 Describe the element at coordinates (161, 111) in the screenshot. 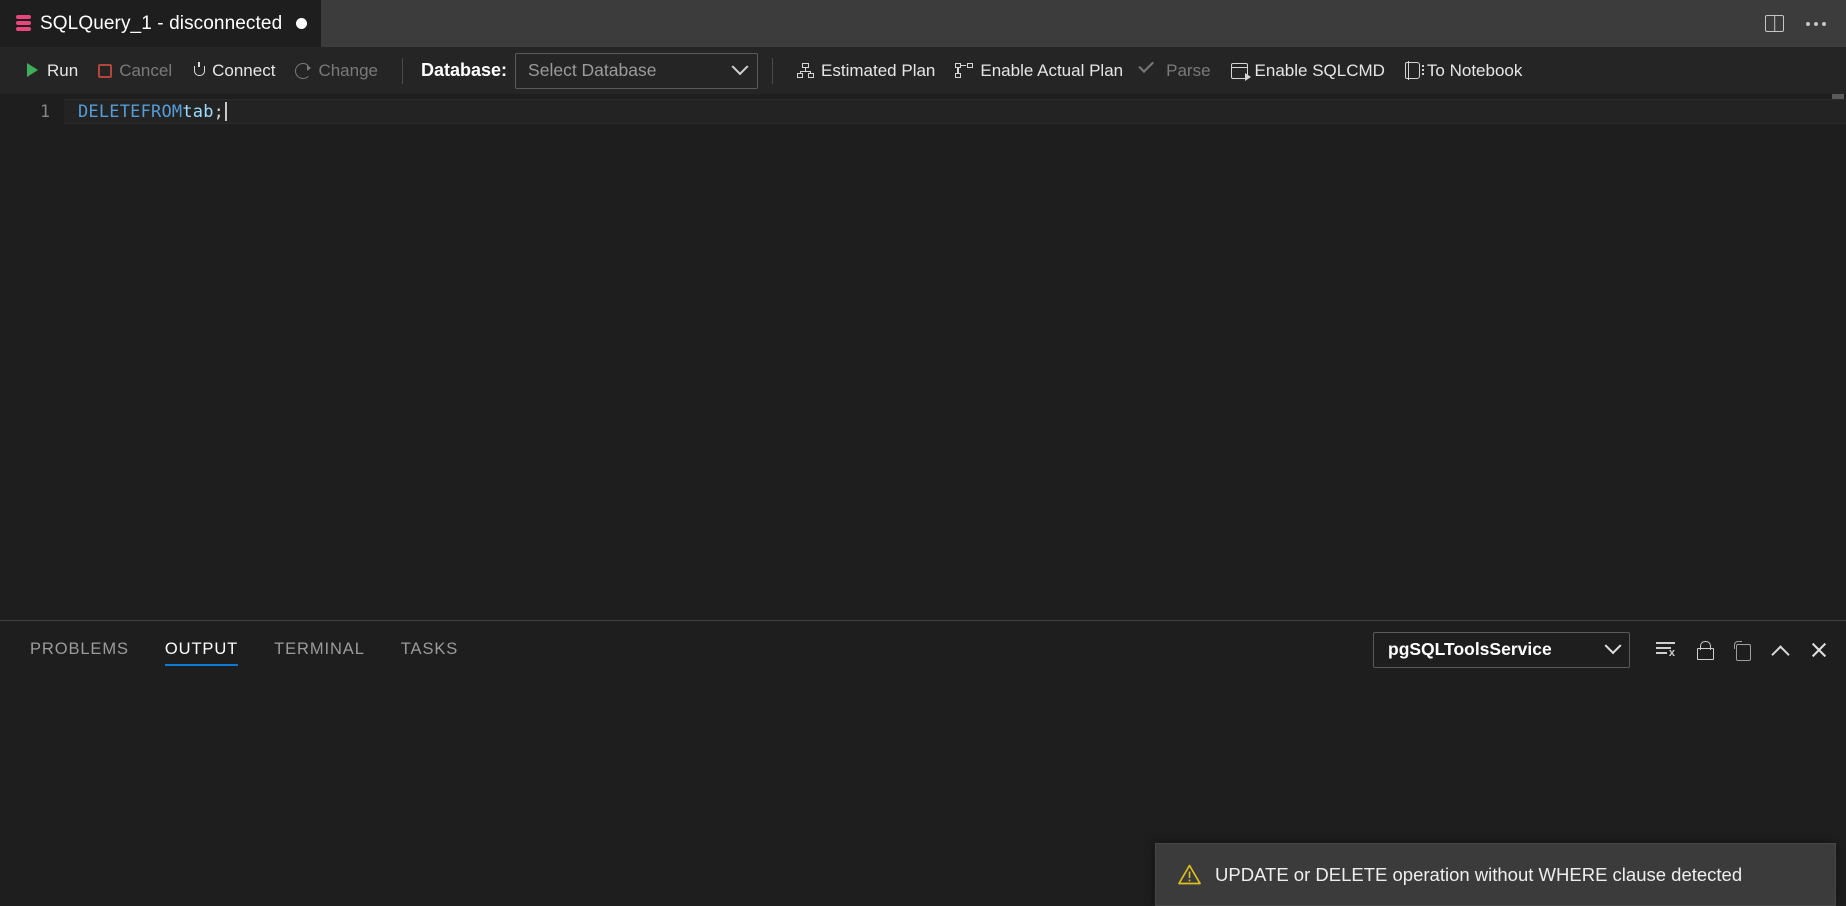

I see `sql-keyword-from: FROM` at that location.